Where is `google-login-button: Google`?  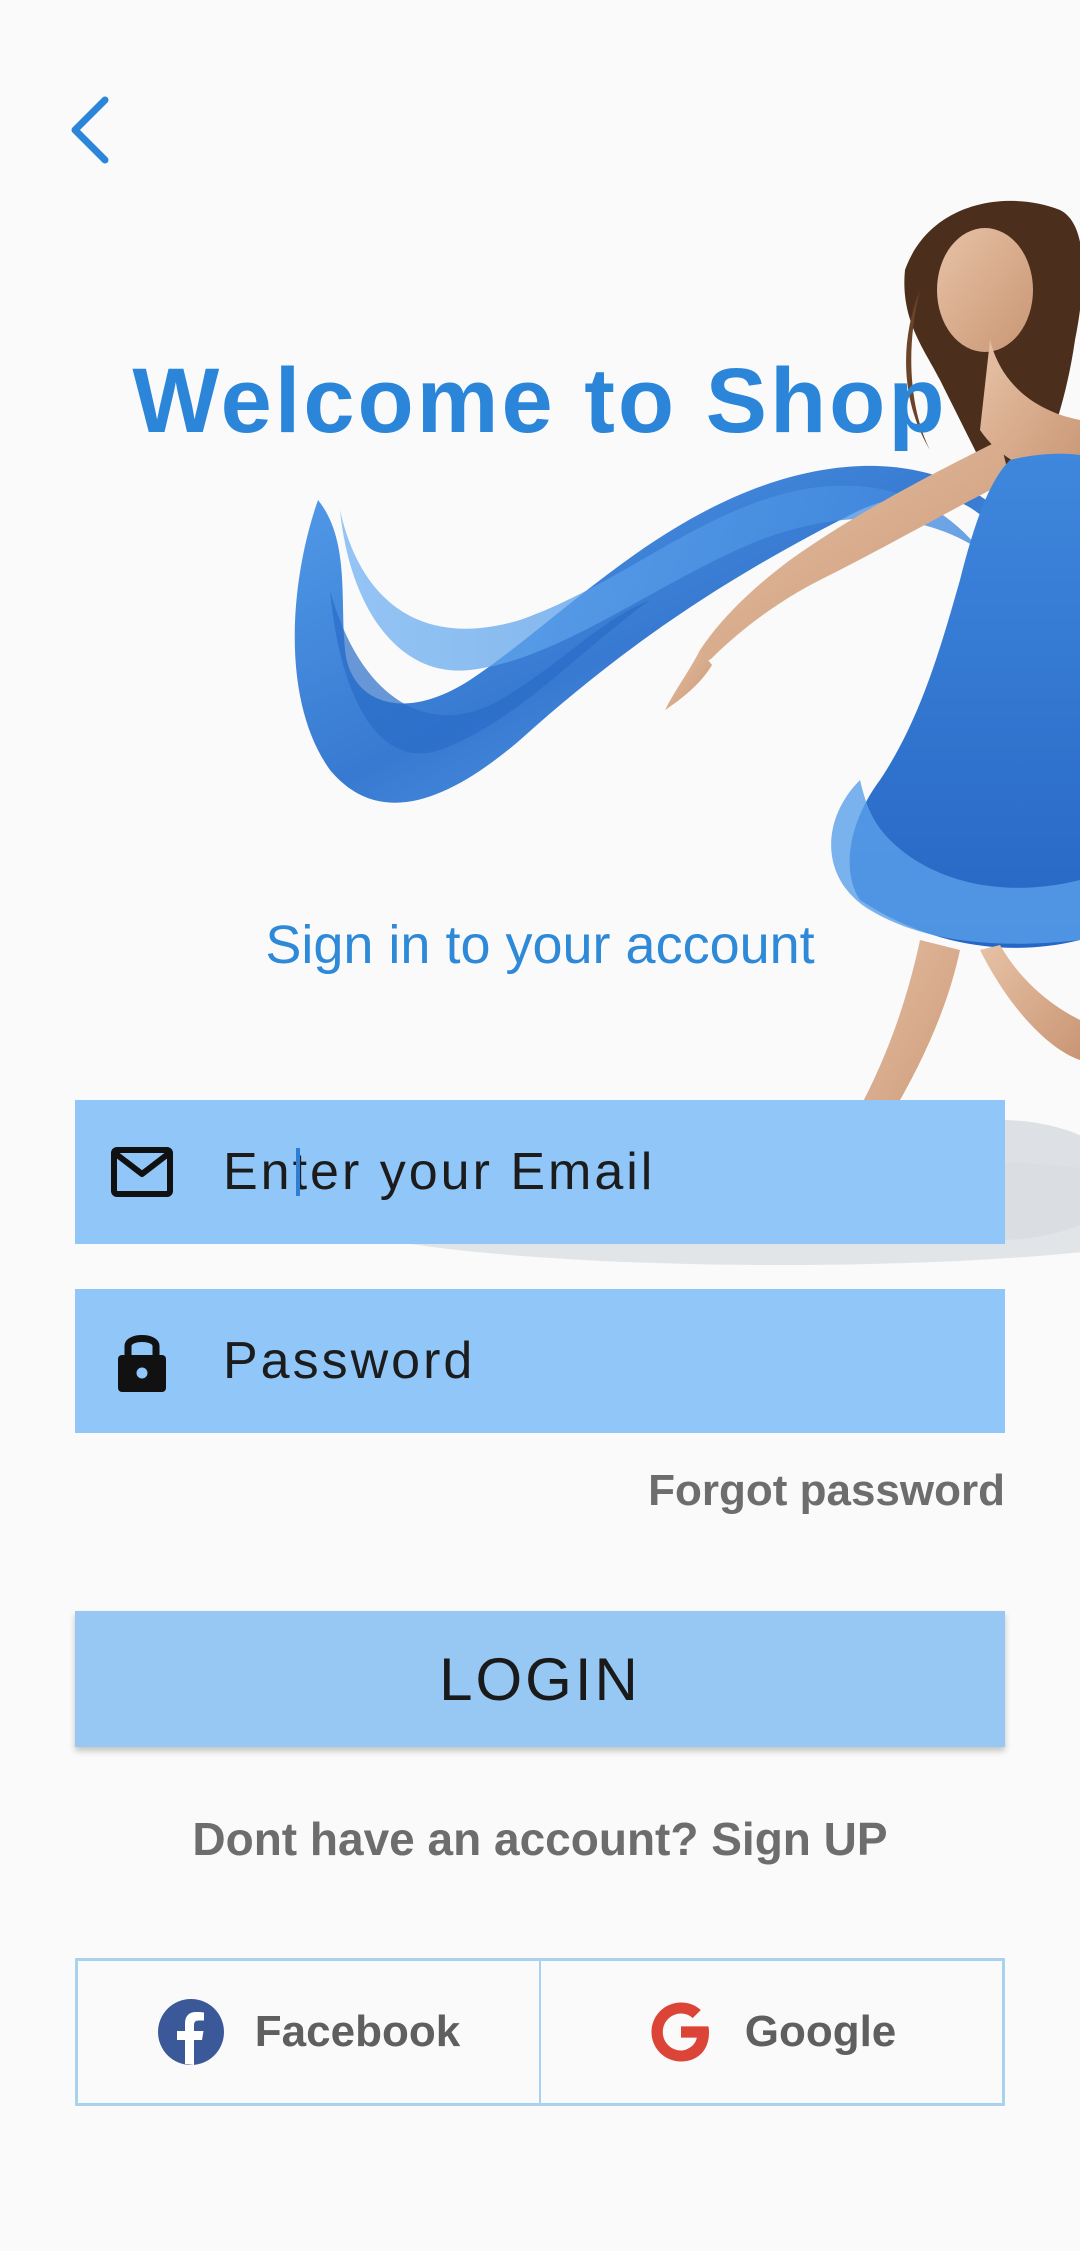 google-login-button: Google is located at coordinates (770, 2032).